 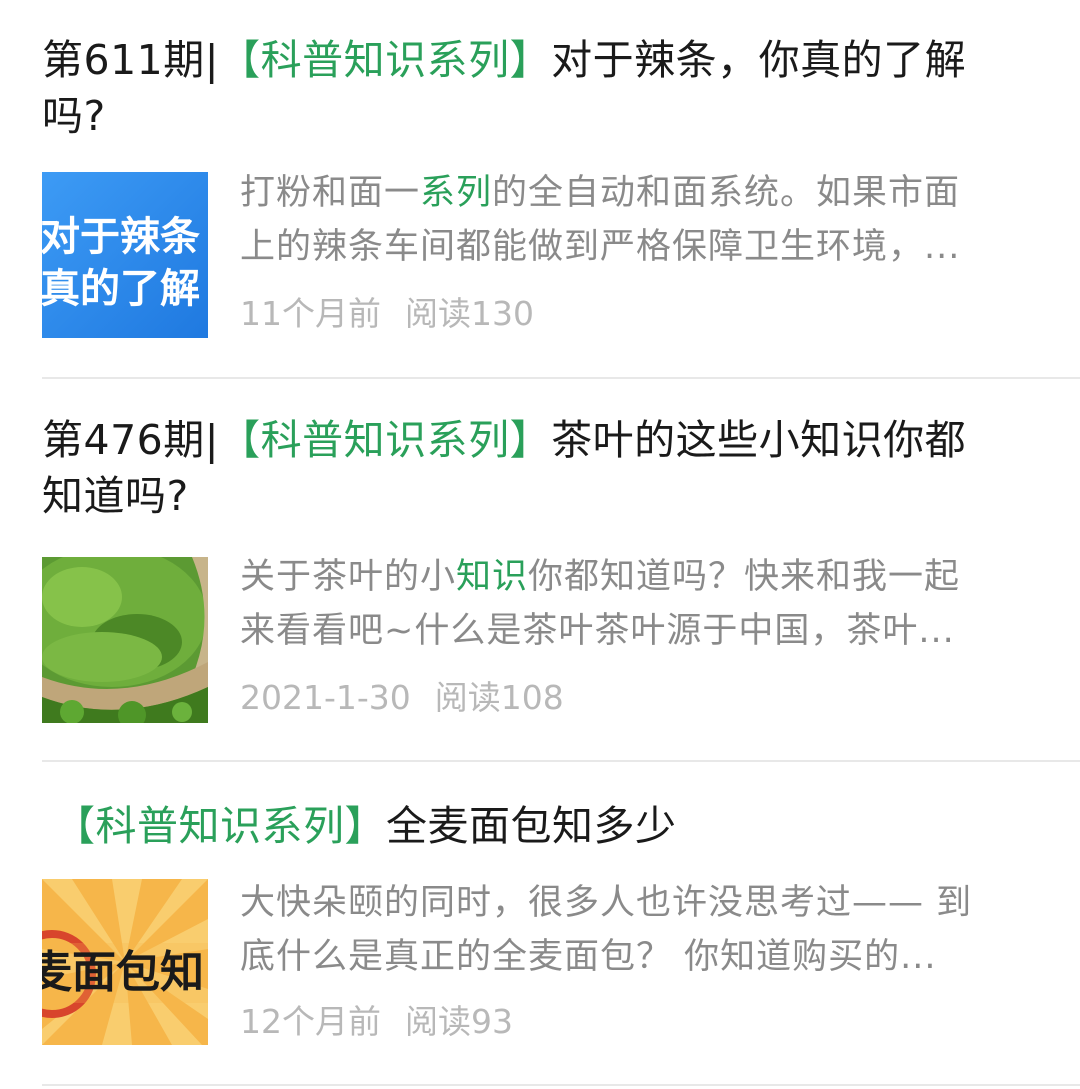 I want to click on article-meta: 2021-1-30 阅读108, so click(x=402, y=698).